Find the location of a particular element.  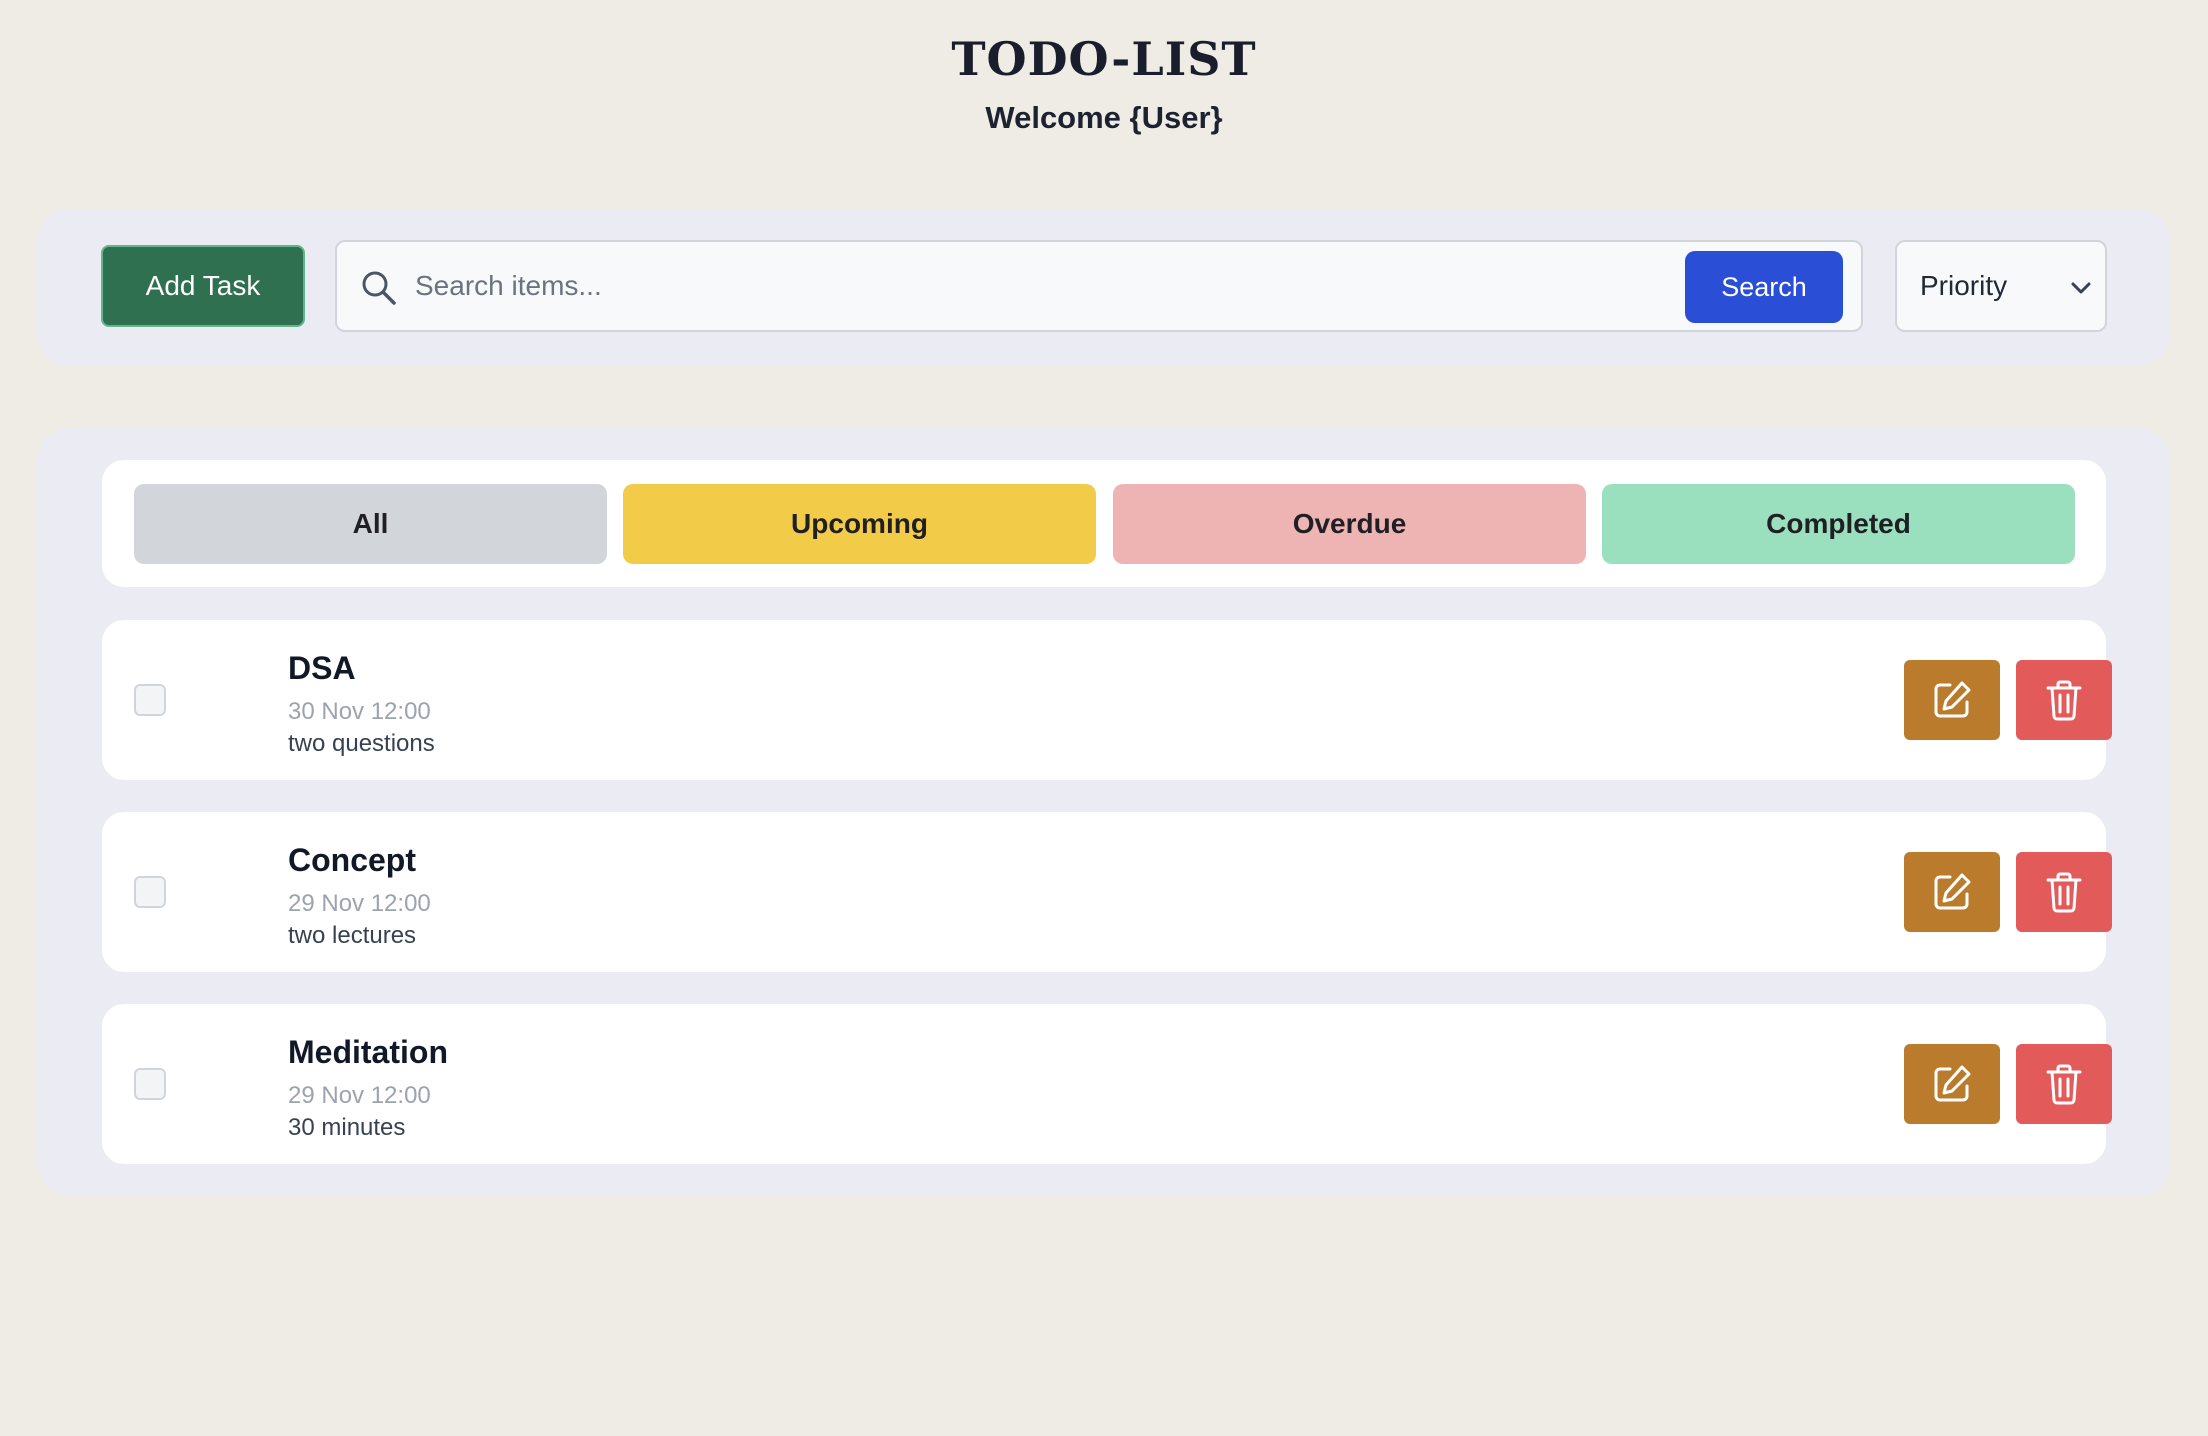

task-item: Meditation 29 Nov 12:00 30 minutes is located at coordinates (1107, 1084).